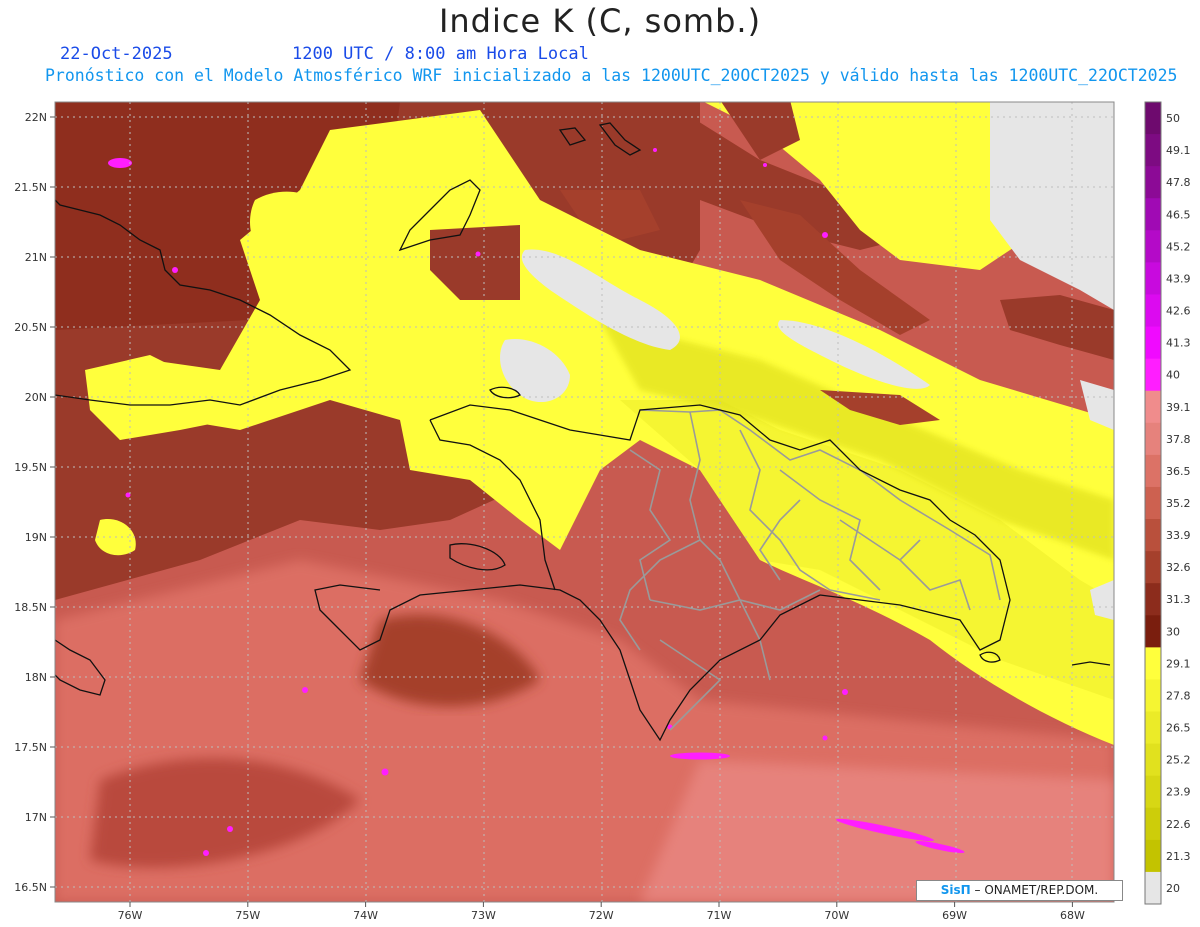  I want to click on colorbar-label: 37.8, so click(1178, 439).